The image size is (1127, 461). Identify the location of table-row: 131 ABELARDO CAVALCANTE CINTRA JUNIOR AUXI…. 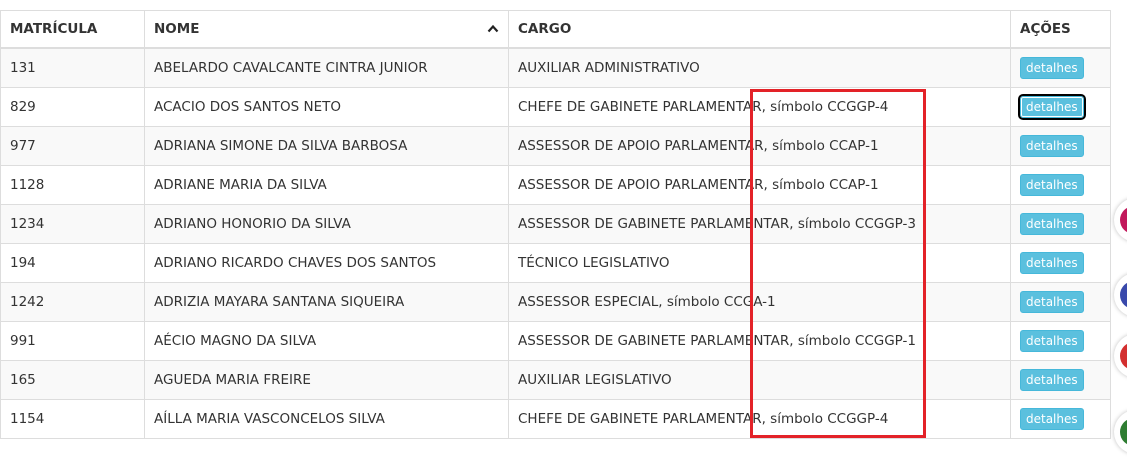
(555, 67).